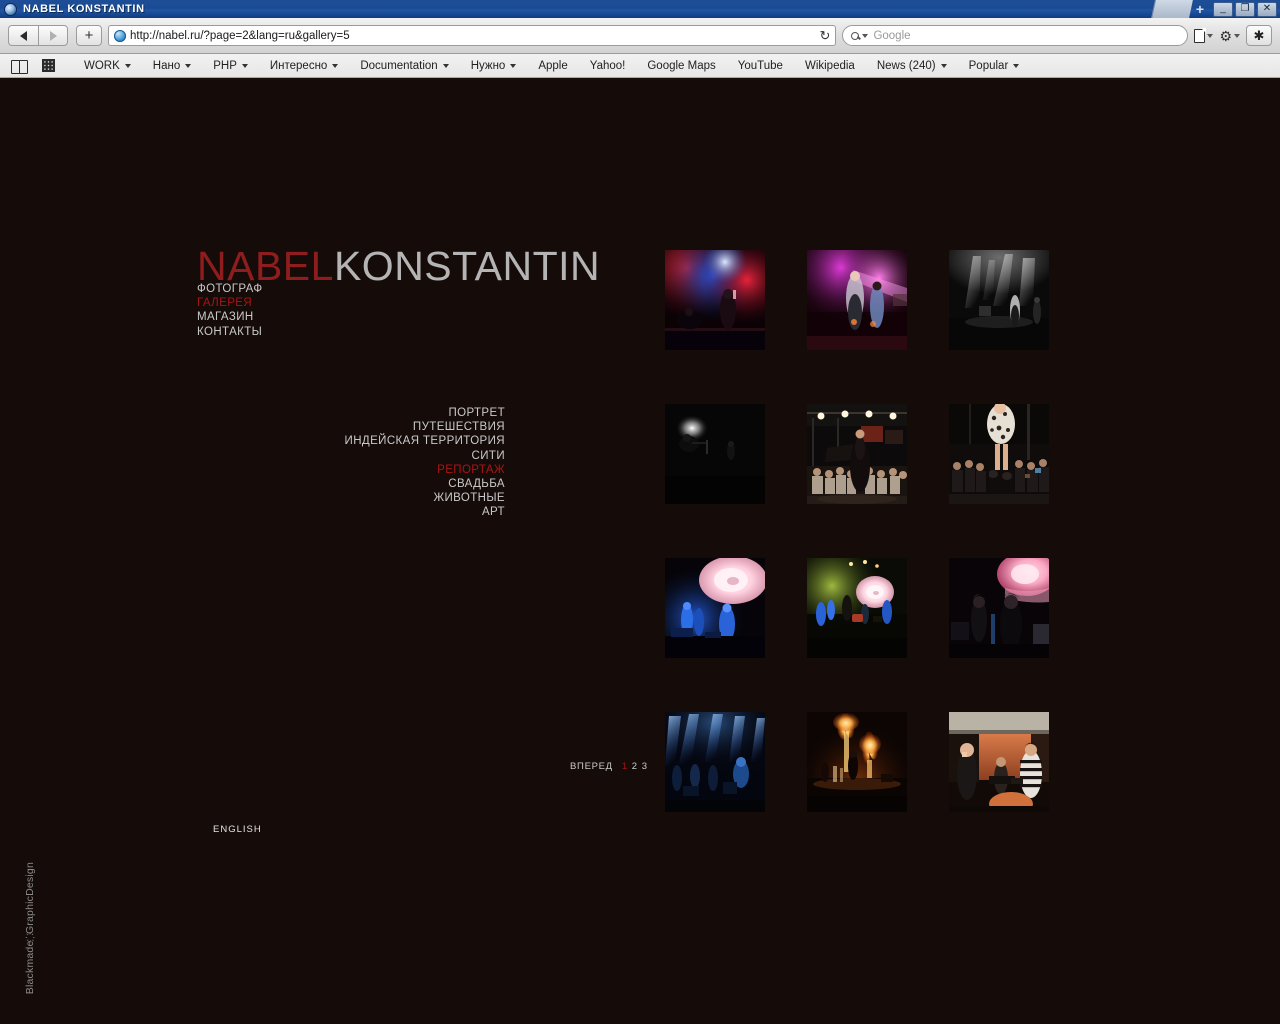 Image resolution: width=1280 pixels, height=1024 pixels. I want to click on nav-item-gallery: ГАЛЕРЕЯ, so click(230, 303).